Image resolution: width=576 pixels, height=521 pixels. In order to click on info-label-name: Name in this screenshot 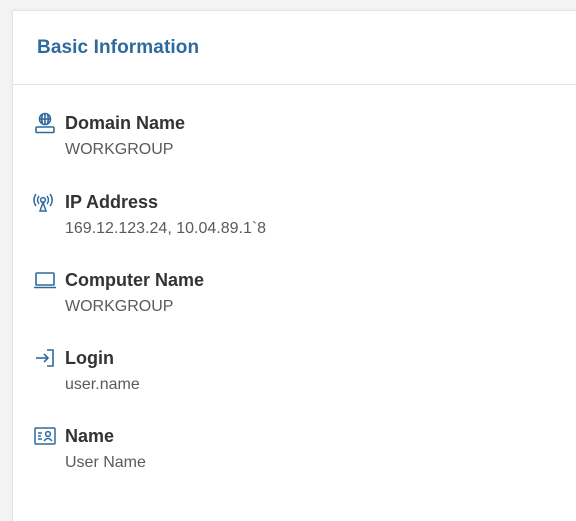, I will do `click(90, 435)`.